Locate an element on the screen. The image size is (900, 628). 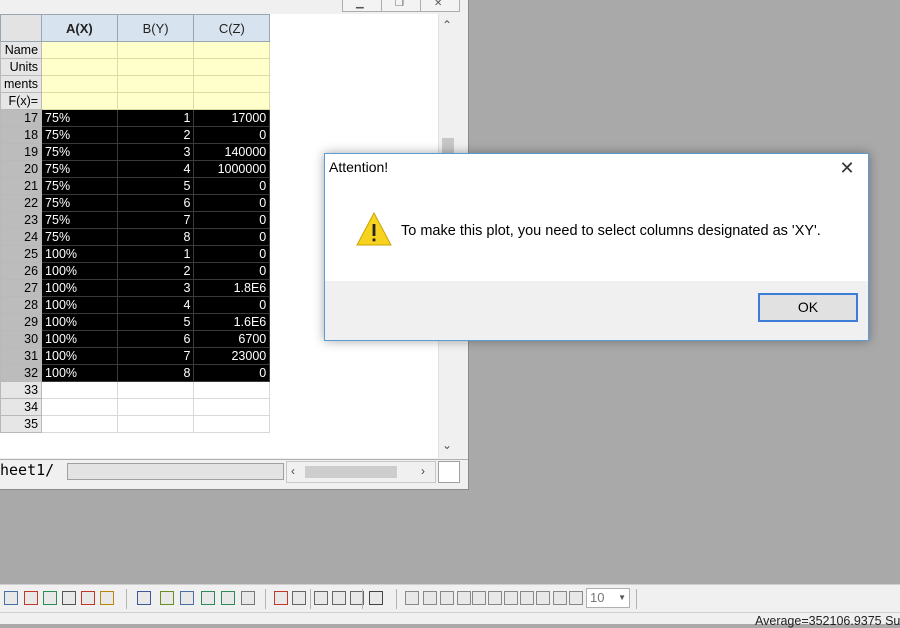
row-number: 32 is located at coordinates (21, 373).